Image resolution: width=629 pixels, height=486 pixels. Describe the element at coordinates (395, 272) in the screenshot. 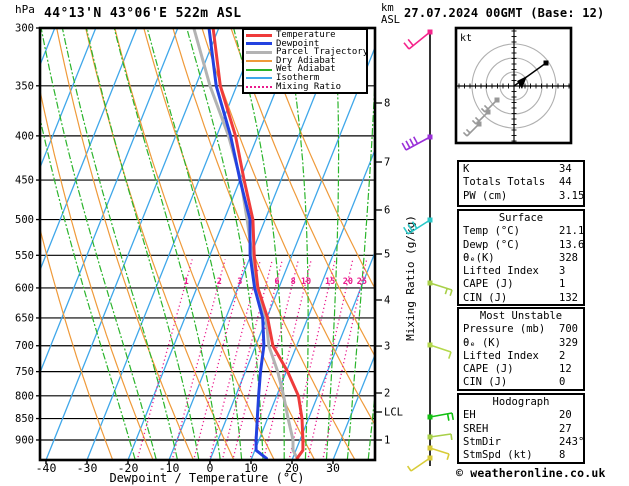

I see `km-axis: 1 2 3 4 5 6 7 8 LCL Mixing Ratio (g/kg)` at that location.